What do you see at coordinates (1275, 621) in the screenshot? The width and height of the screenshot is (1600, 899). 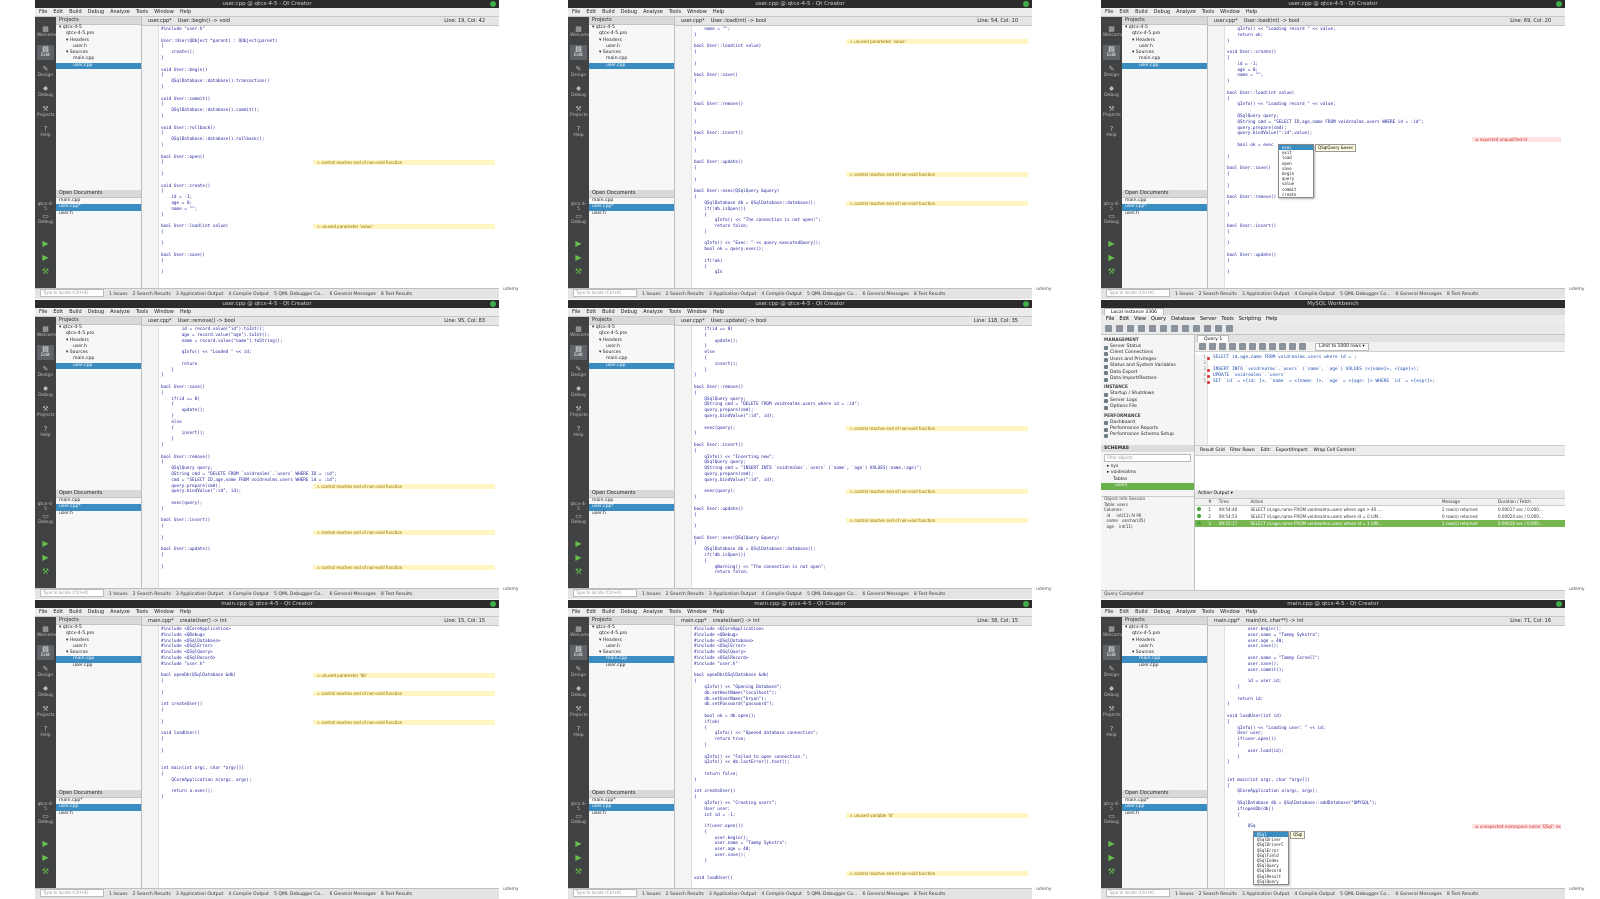 I see `editor-symbol: main(int, char**) -> int` at bounding box center [1275, 621].